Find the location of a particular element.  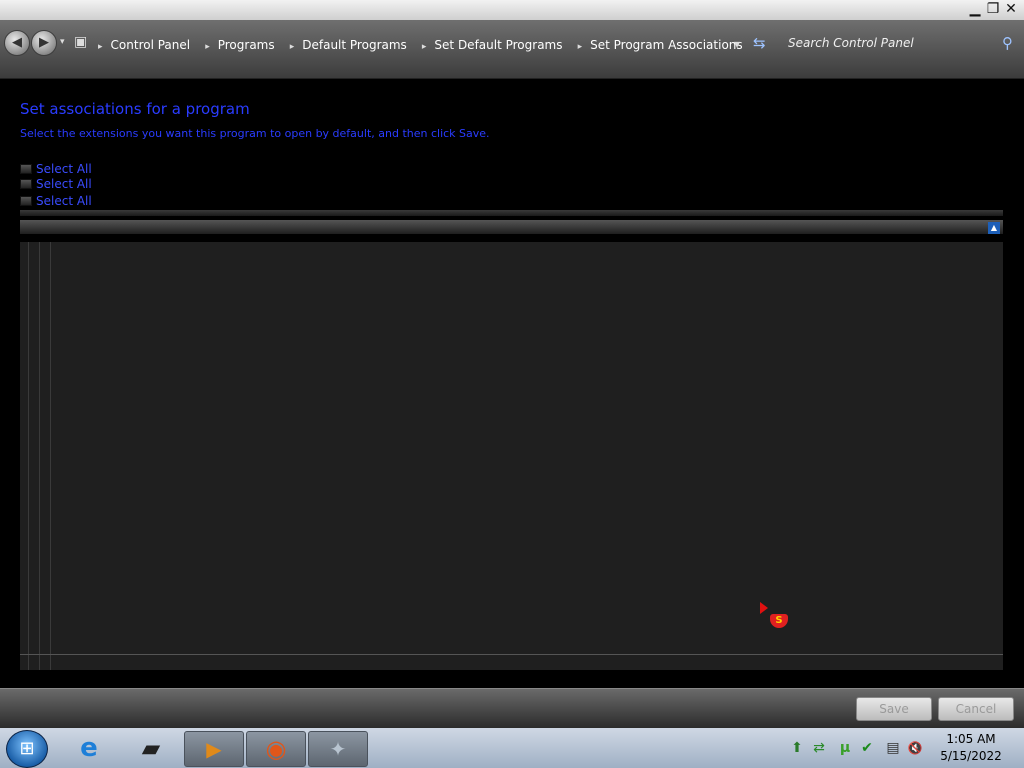

search-input: Search Control Panel is located at coordinates (905, 43).